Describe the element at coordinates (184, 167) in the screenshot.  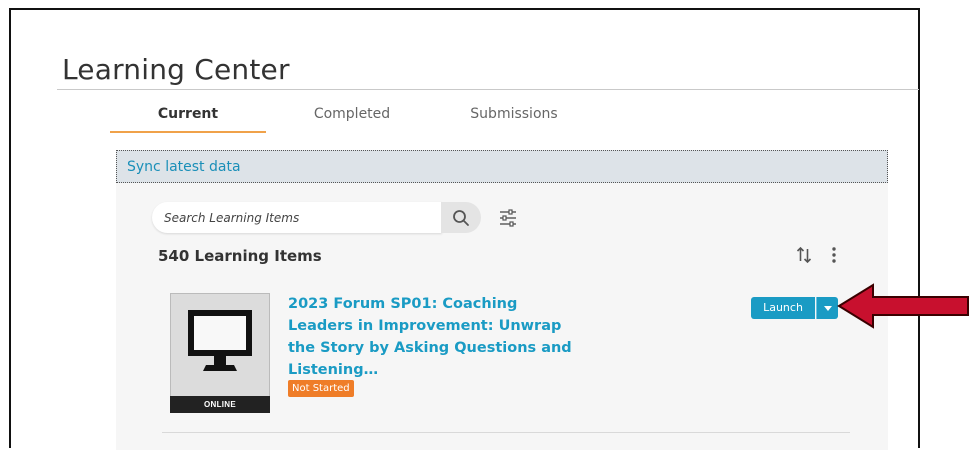
I see `sync-latest-data-link: Sync latest data` at that location.